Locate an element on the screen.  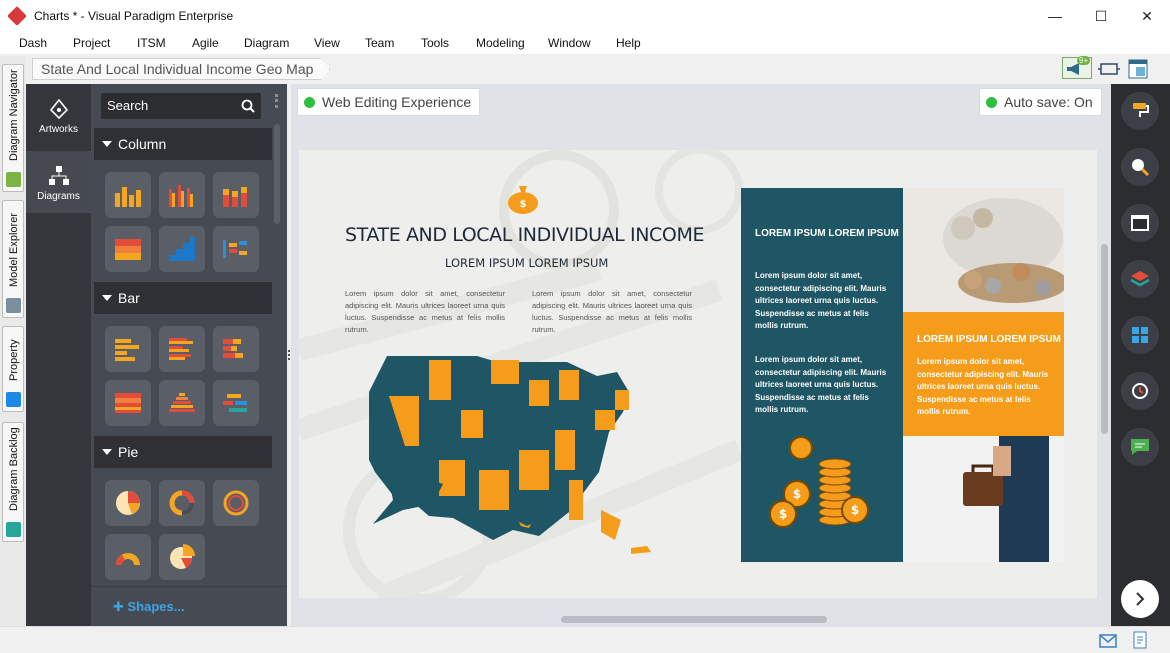
tile-pie-basic is located at coordinates (128, 503).